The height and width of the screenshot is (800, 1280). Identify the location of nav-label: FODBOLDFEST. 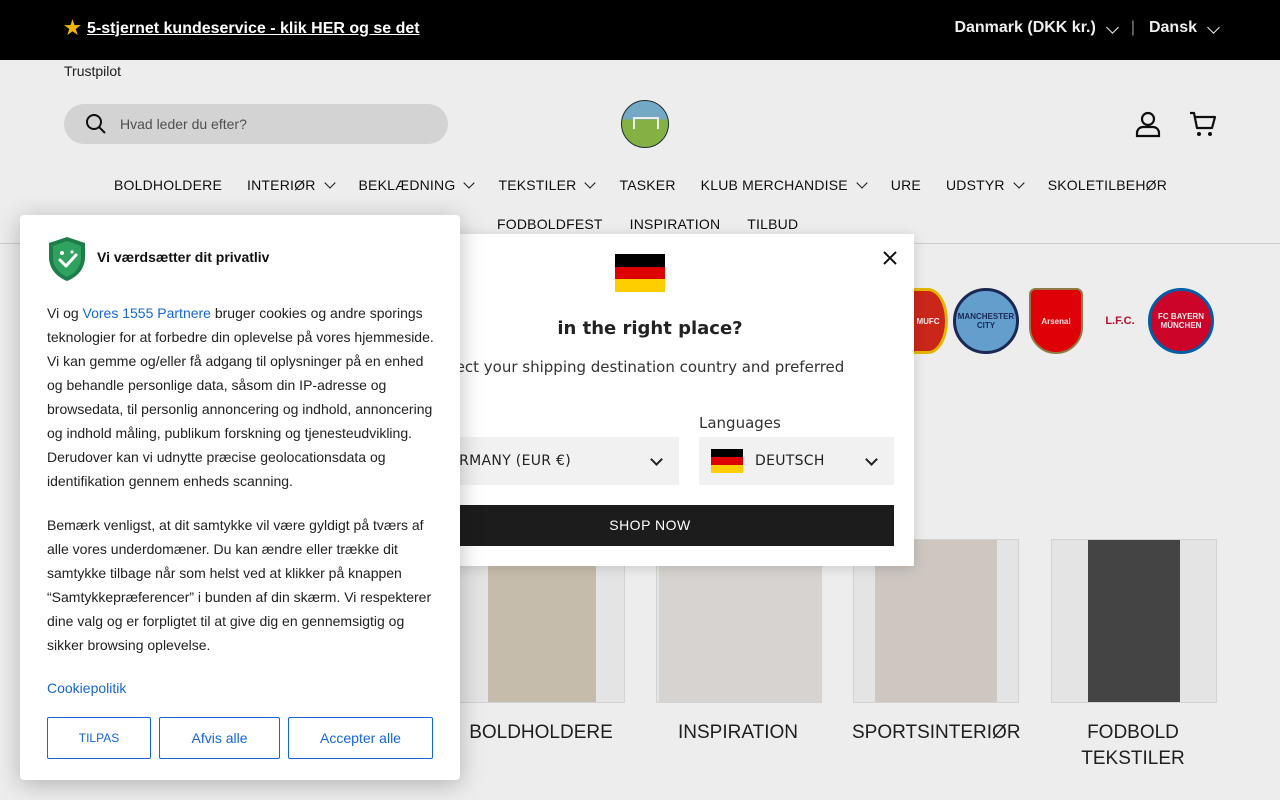
(550, 224).